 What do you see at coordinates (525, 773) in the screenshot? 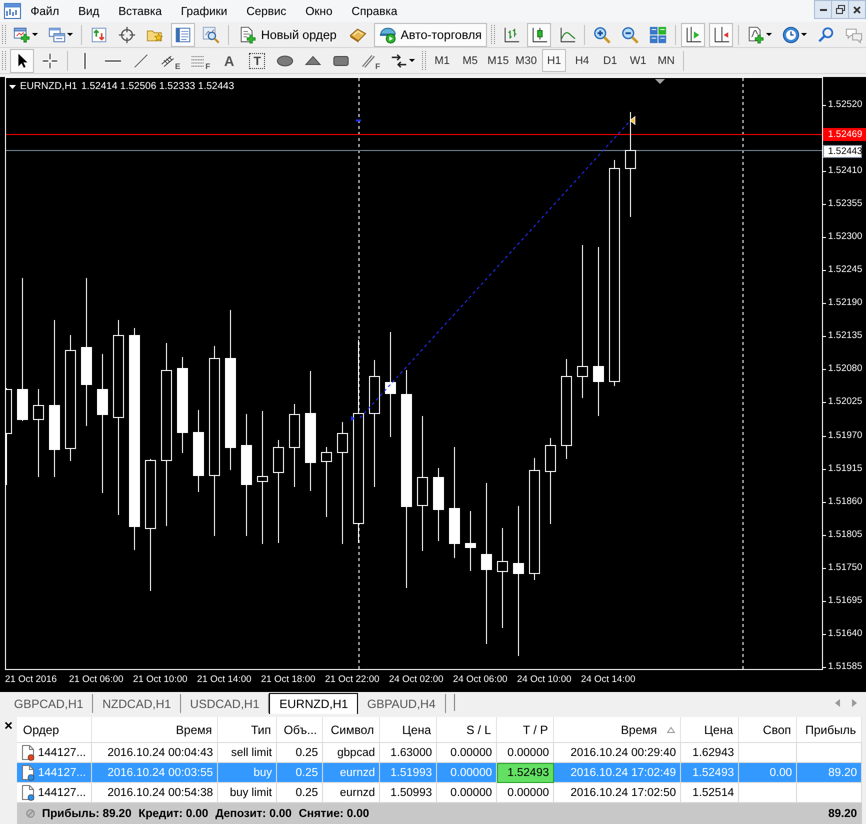
I see `take-profit: 1.52493` at bounding box center [525, 773].